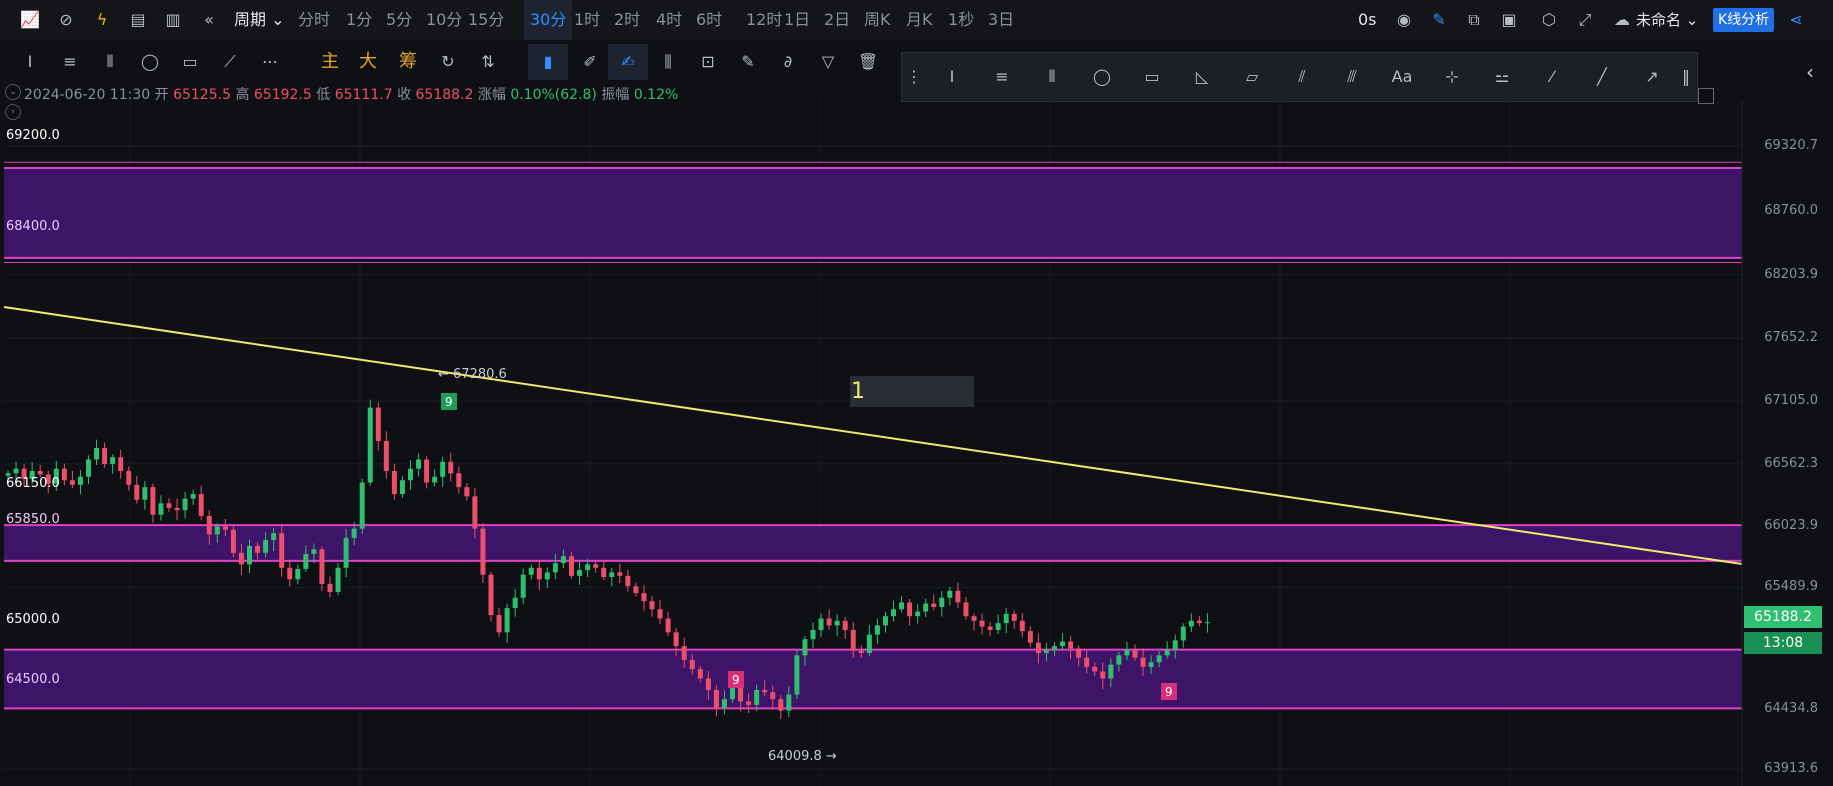 This screenshot has height=786, width=1833. I want to click on segment-icon: ⊹, so click(1452, 77).